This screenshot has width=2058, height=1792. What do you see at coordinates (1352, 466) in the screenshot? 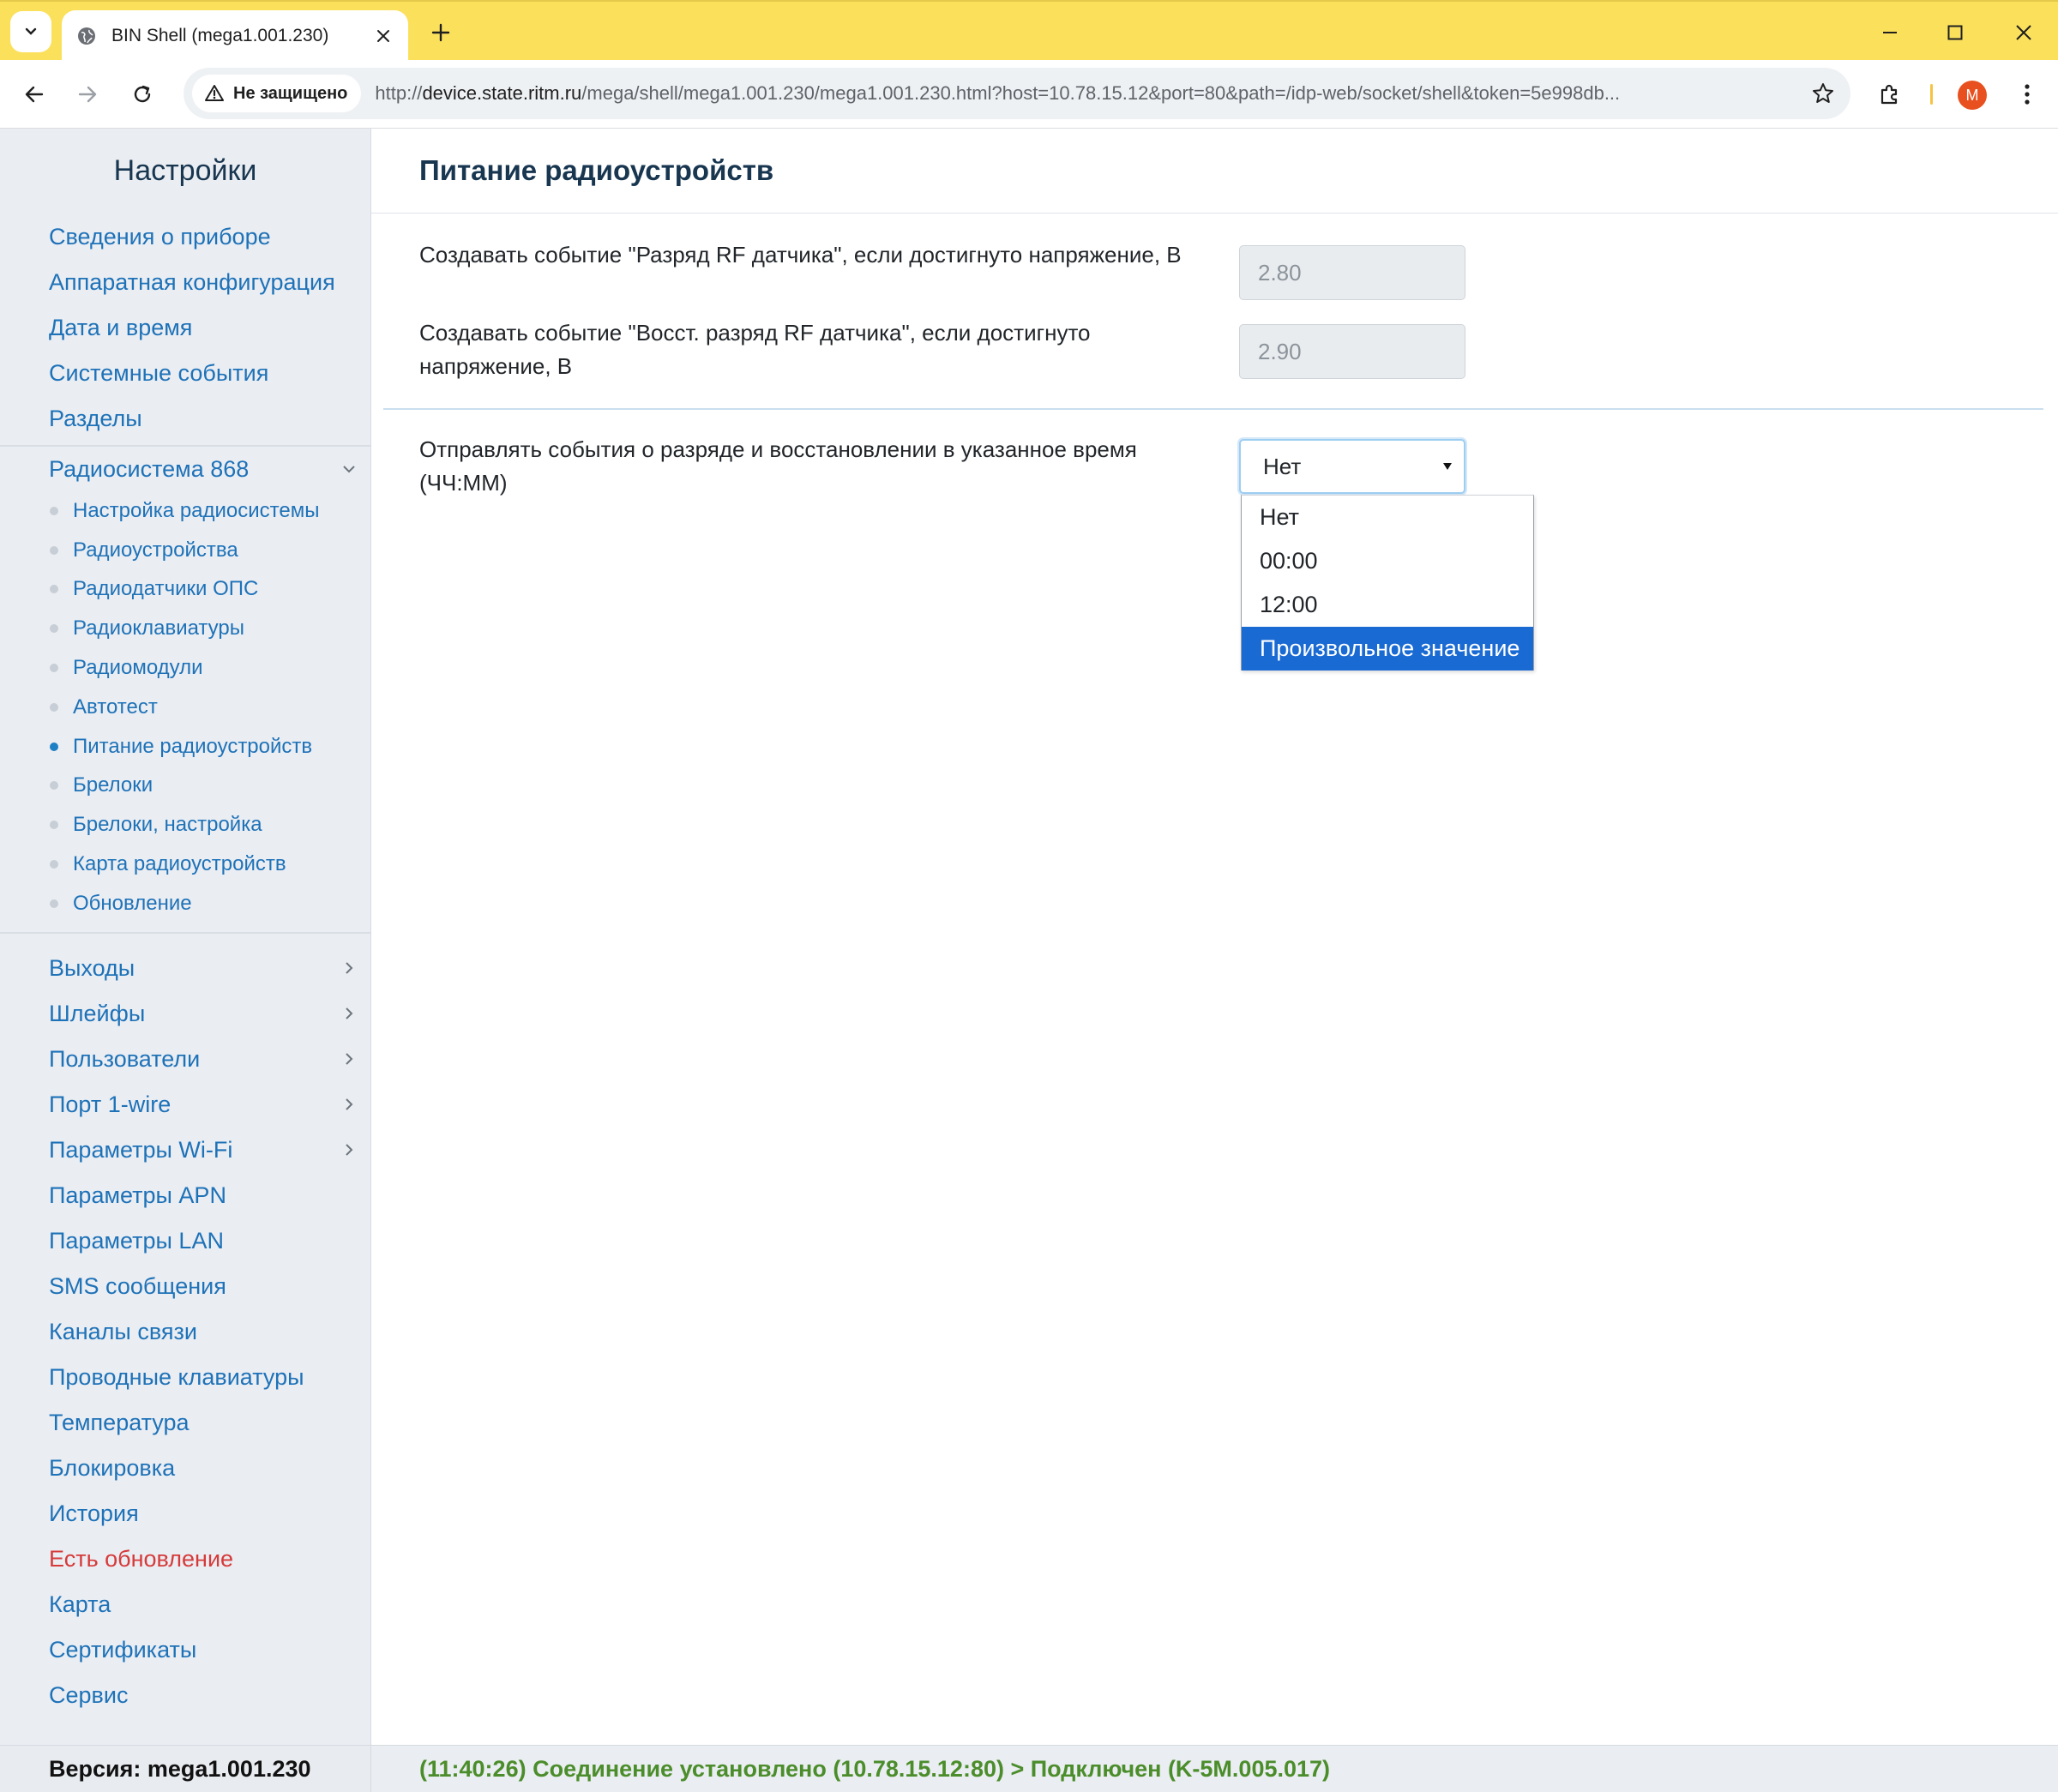
I see `send-time-select: Нет` at bounding box center [1352, 466].